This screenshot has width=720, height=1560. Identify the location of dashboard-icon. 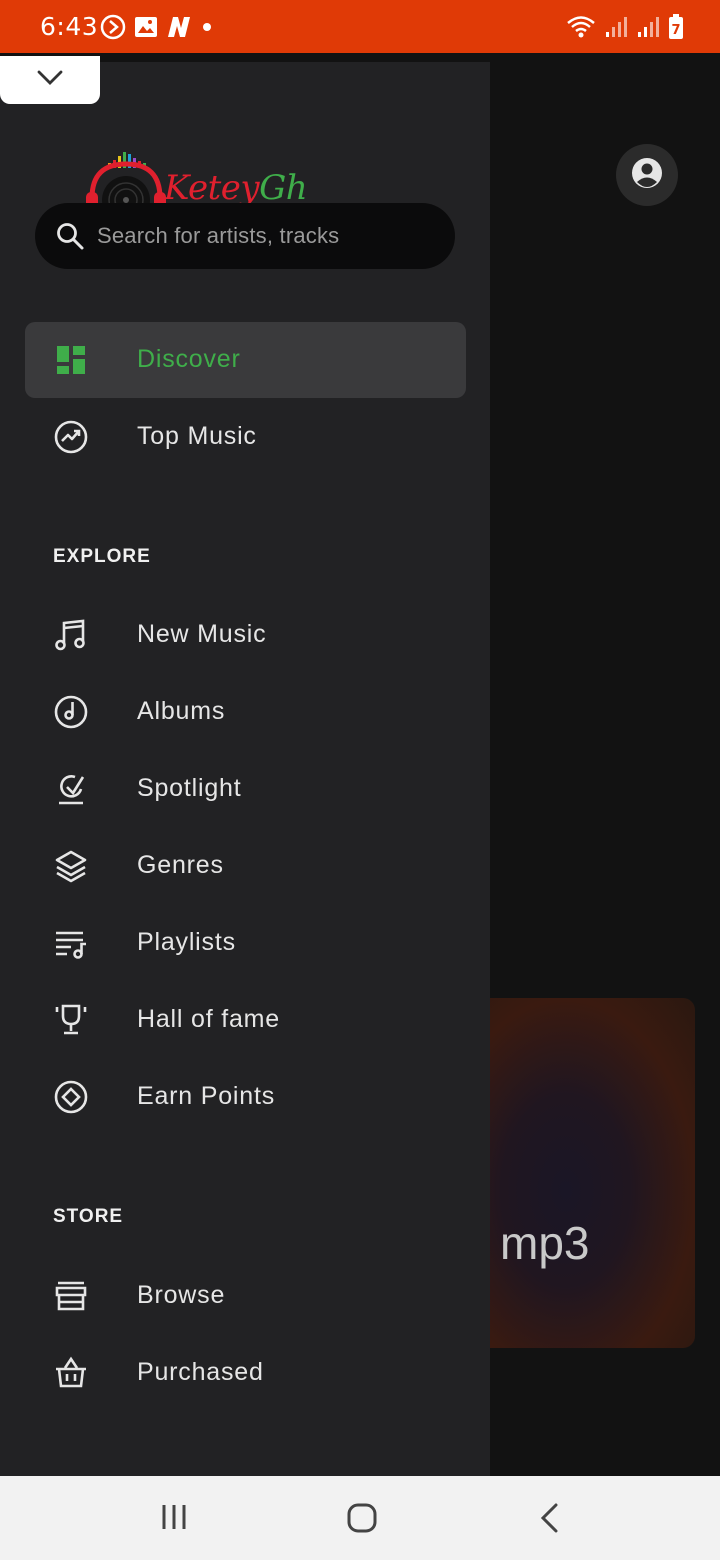
(71, 360).